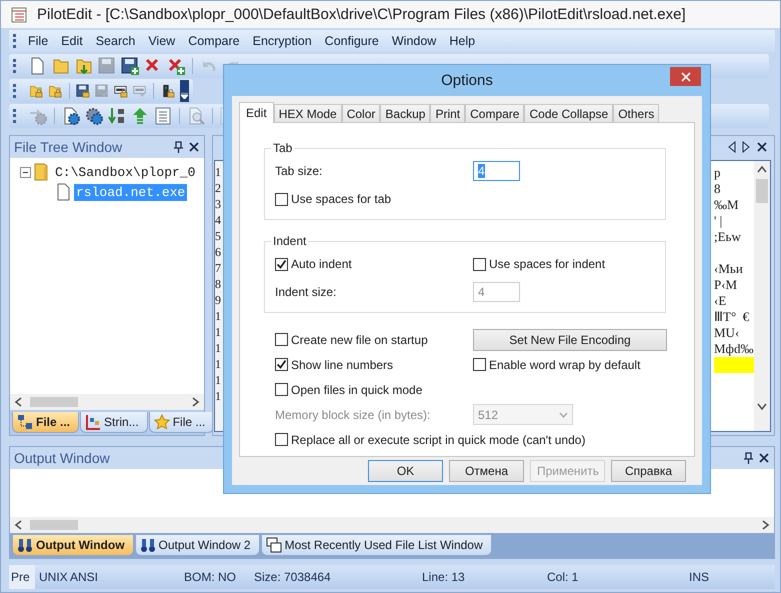 This screenshot has height=593, width=781. What do you see at coordinates (734, 349) in the screenshot?
I see `code-line: Мфd‰` at bounding box center [734, 349].